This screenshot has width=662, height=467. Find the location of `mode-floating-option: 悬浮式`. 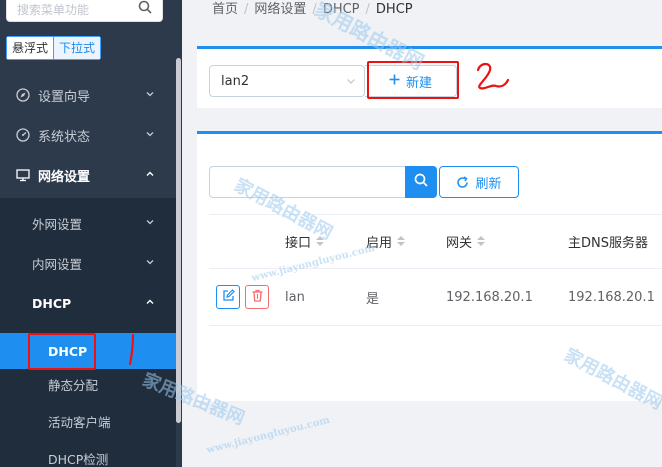

mode-floating-option: 悬浮式 is located at coordinates (30, 48).